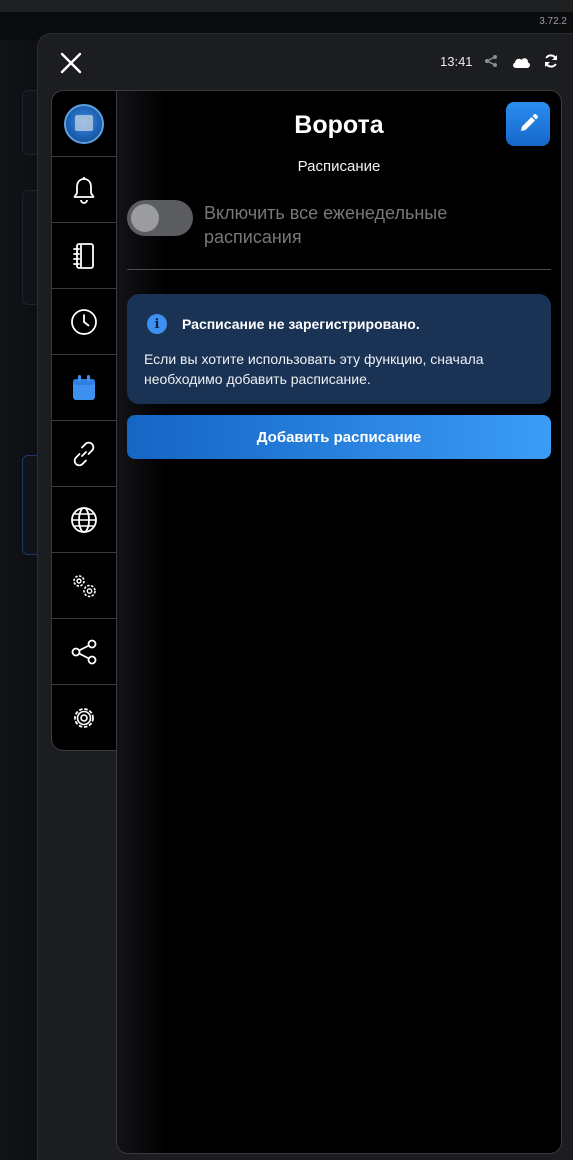 The height and width of the screenshot is (1160, 573). I want to click on edit-button, so click(528, 124).